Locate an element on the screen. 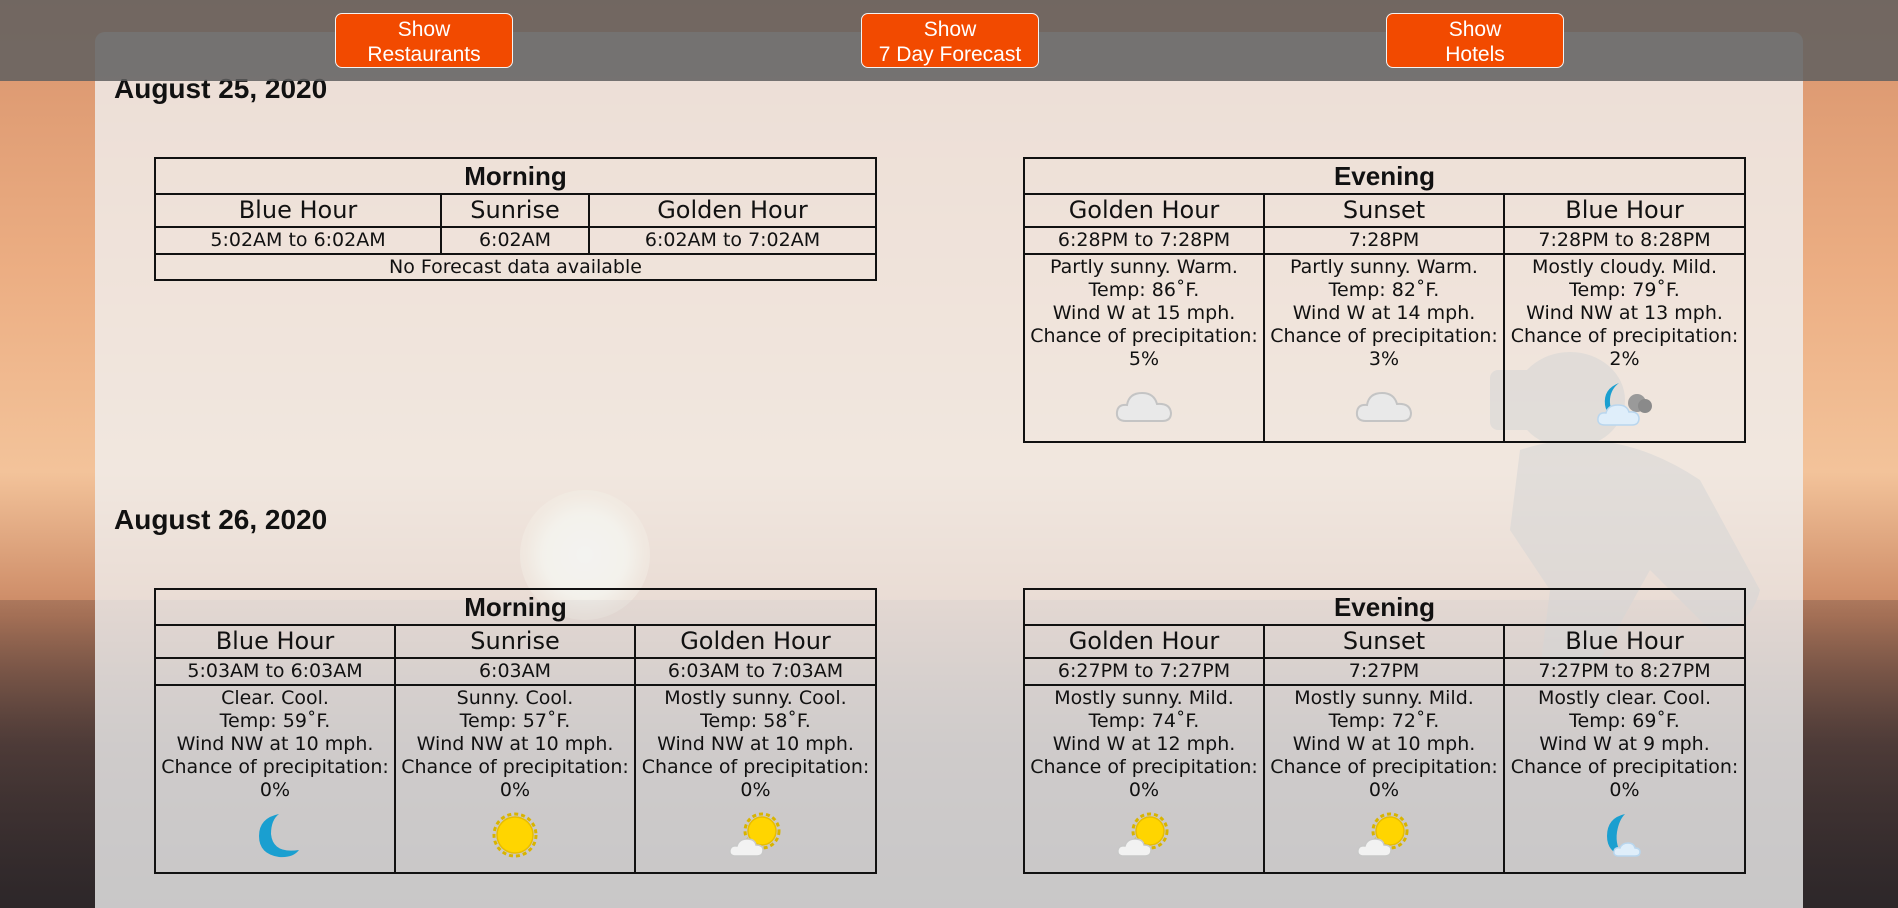 Image resolution: width=1898 pixels, height=908 pixels. show-restaurants-button: Show Restaurants is located at coordinates (424, 40).